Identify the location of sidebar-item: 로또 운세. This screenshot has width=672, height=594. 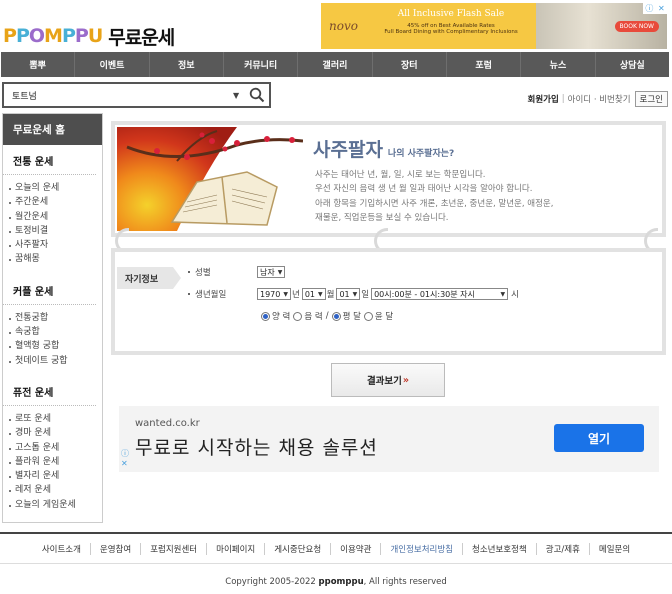
(52, 419).